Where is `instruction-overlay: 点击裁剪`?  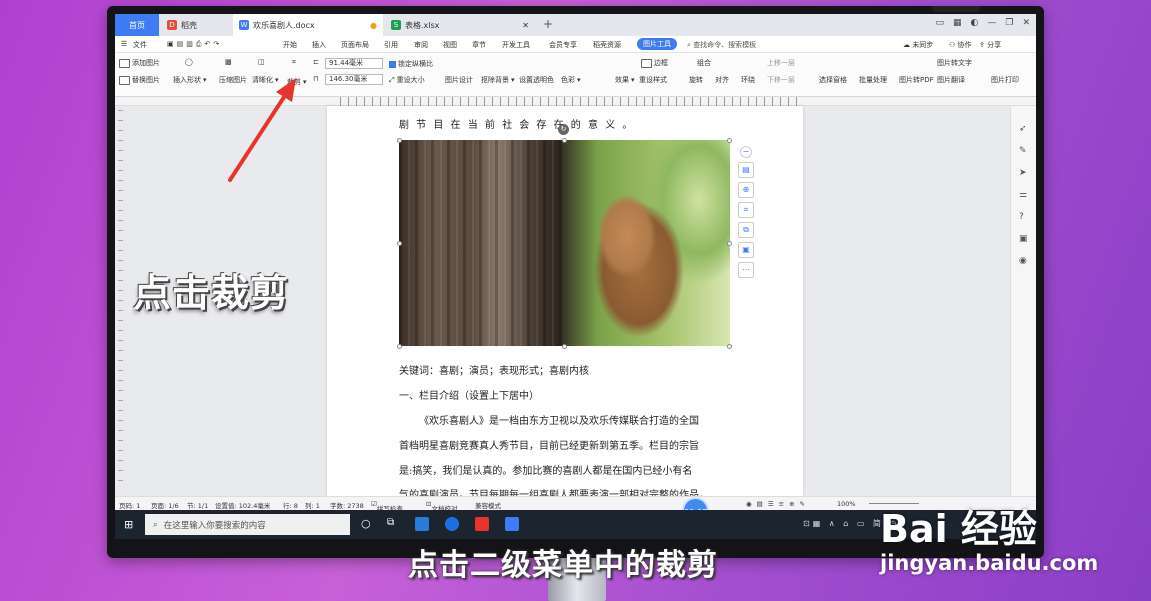
instruction-overlay: 点击裁剪 is located at coordinates (211, 293).